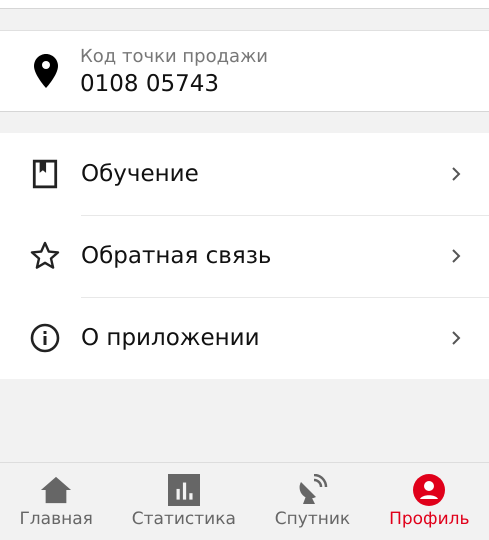 Image resolution: width=489 pixels, height=540 pixels. I want to click on nav-tab: Профиль, so click(429, 501).